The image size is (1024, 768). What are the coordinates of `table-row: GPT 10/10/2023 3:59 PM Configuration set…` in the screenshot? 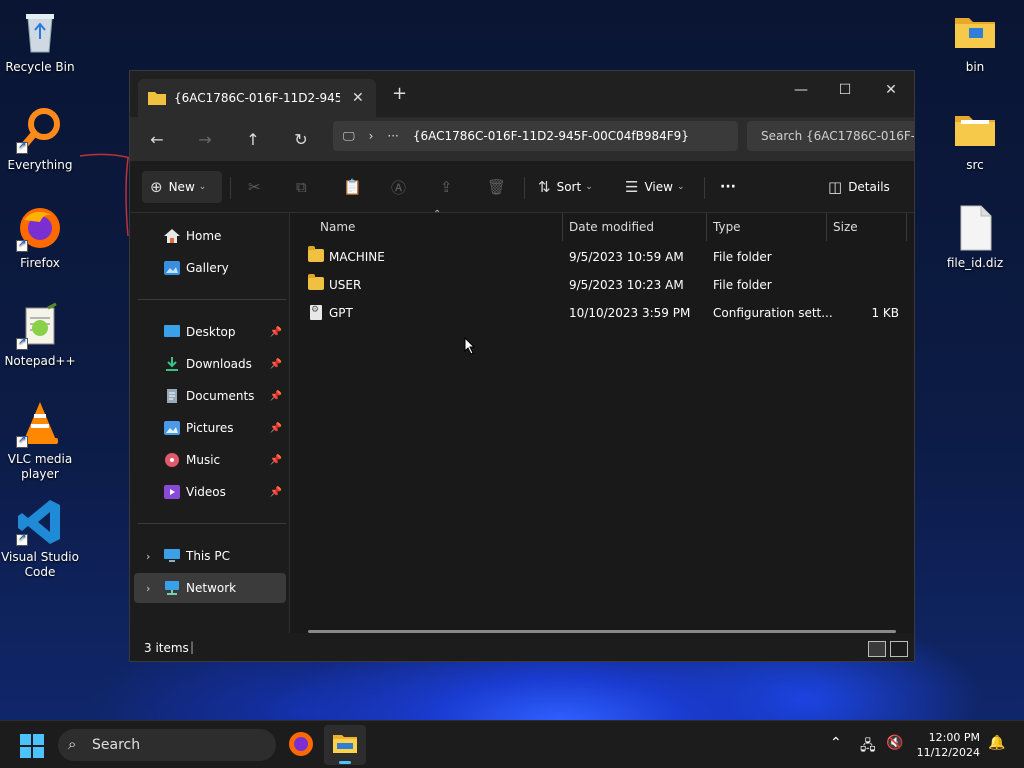 It's located at (602, 313).